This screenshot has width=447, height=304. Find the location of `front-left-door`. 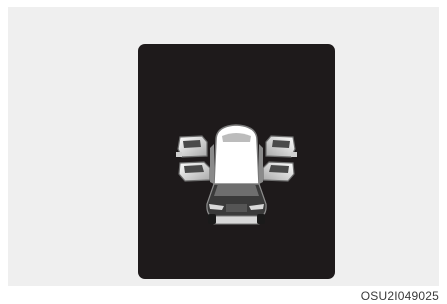

front-left-door is located at coordinates (192, 146).